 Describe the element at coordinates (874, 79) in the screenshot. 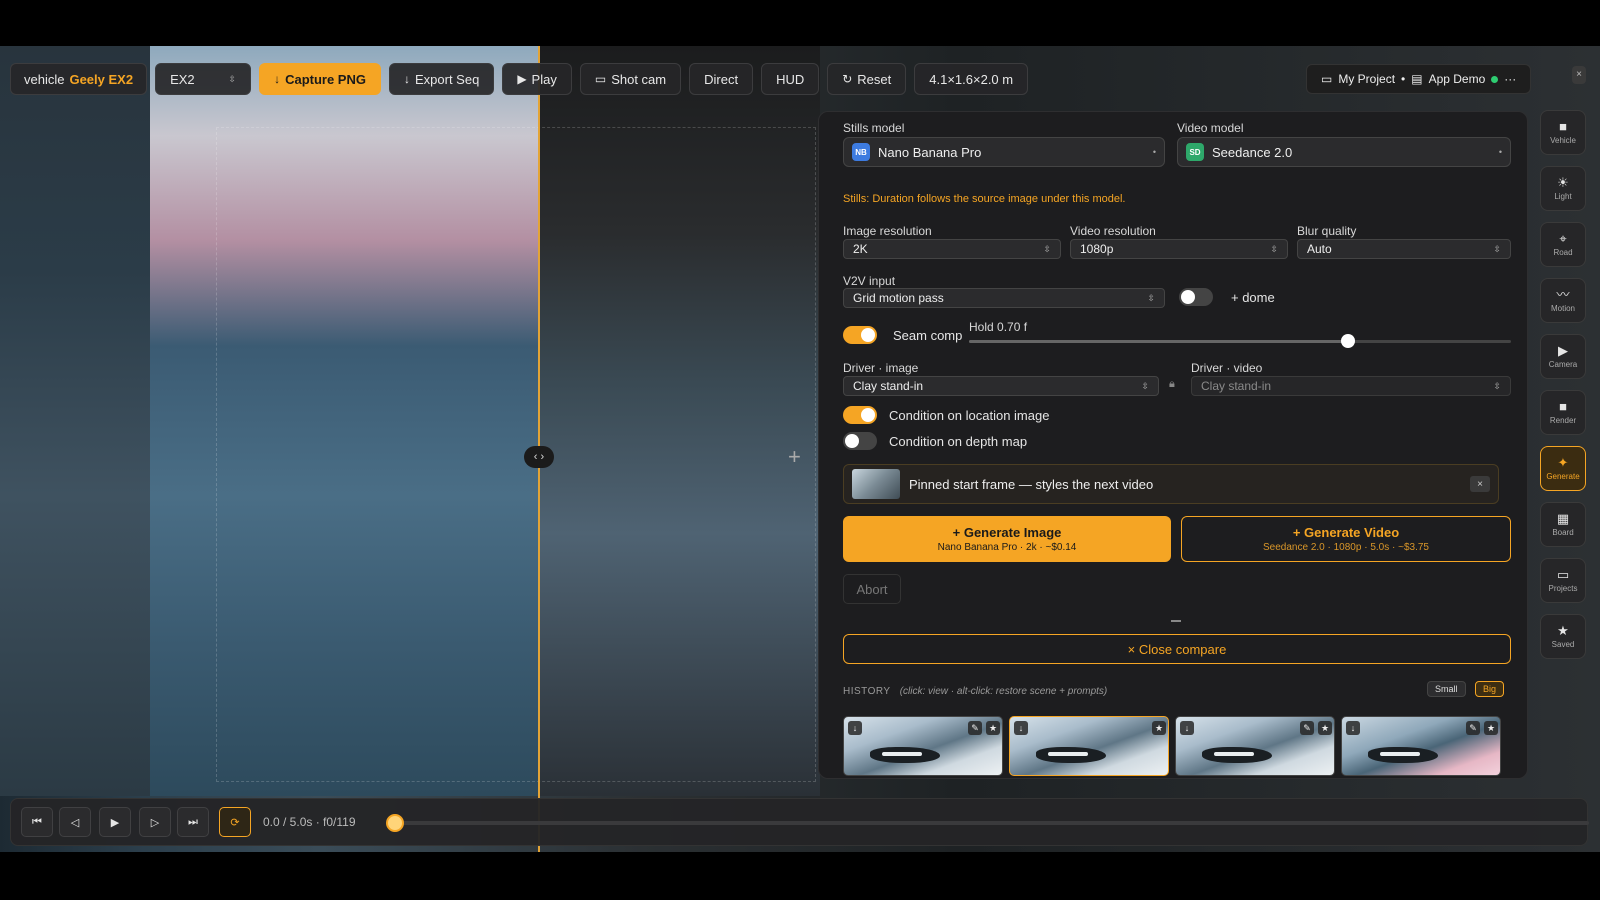

I see `reset-label: Reset` at that location.